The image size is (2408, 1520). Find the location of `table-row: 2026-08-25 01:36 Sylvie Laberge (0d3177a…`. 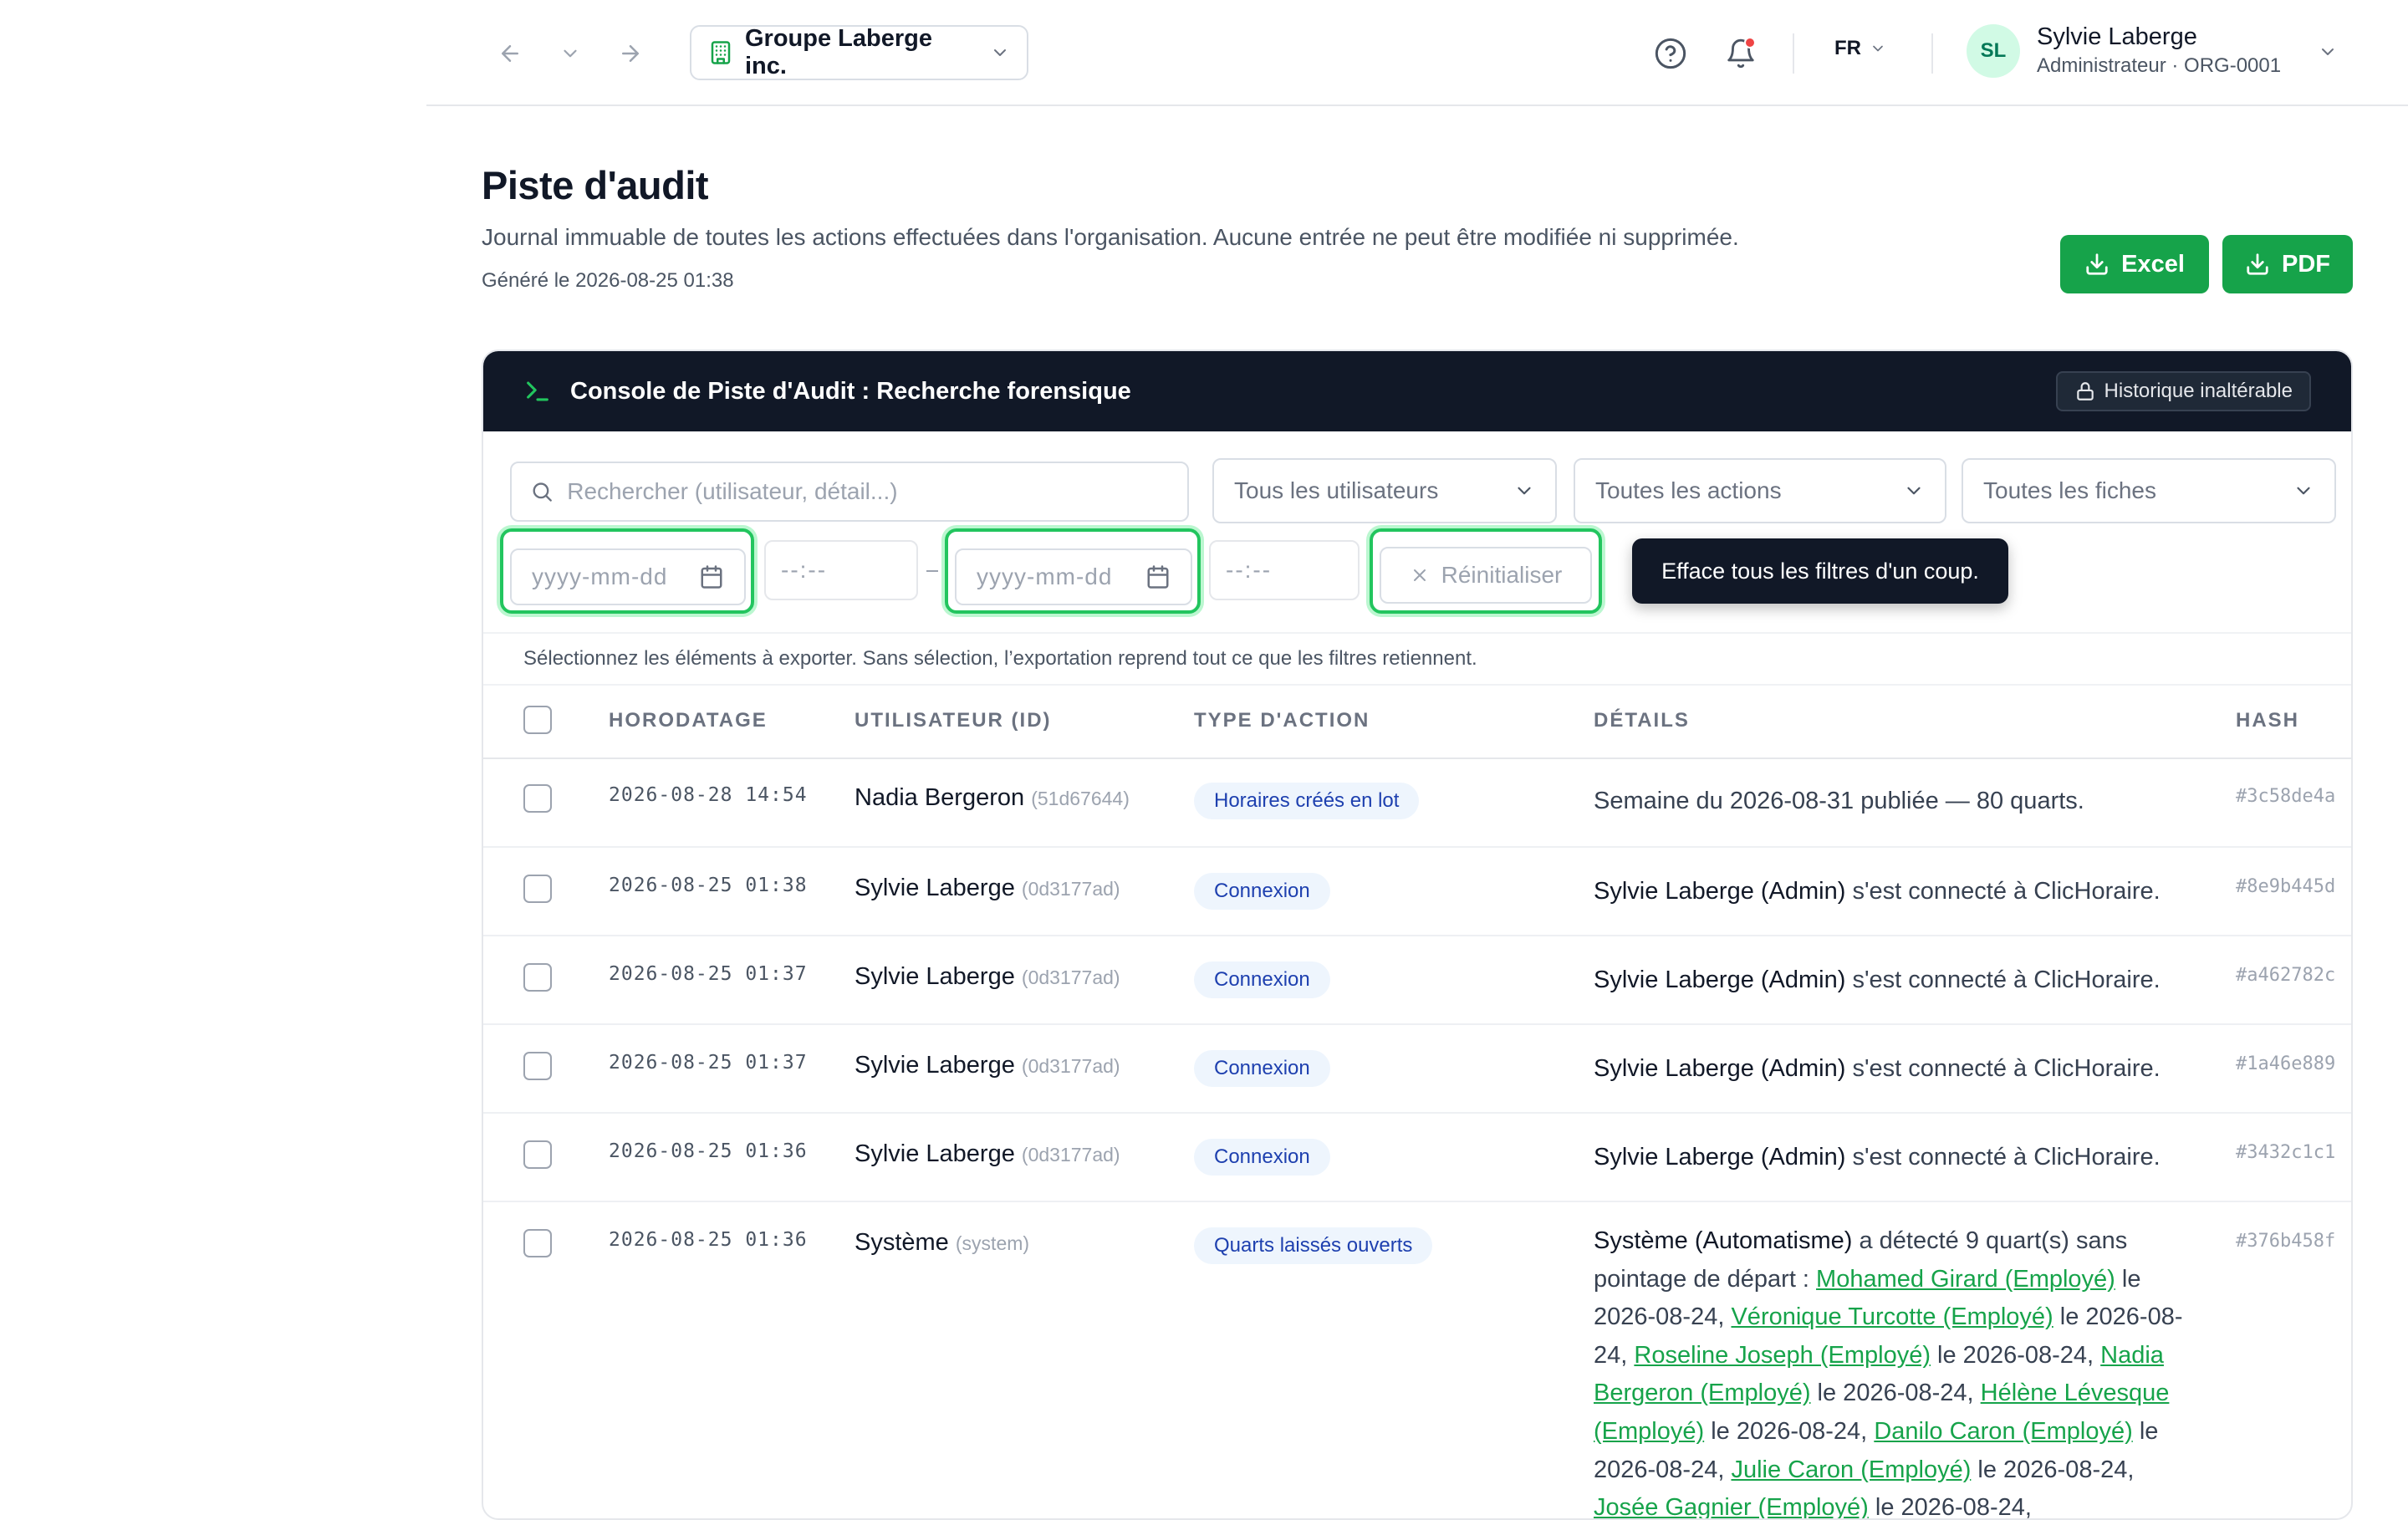

table-row: 2026-08-25 01:36 Sylvie Laberge (0d3177a… is located at coordinates (1417, 1158).